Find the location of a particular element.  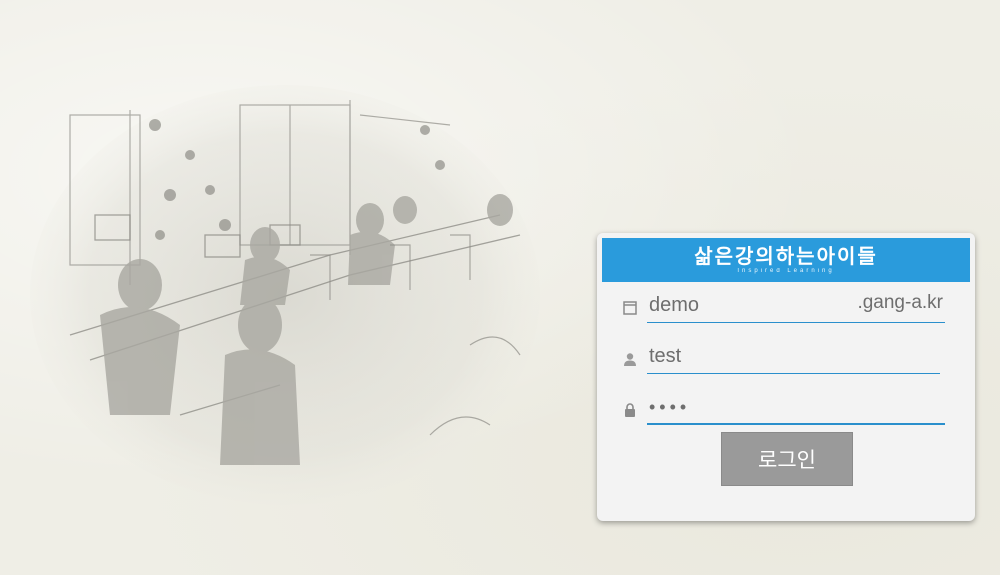

domain-suffix: .gang-a.kr is located at coordinates (900, 302).